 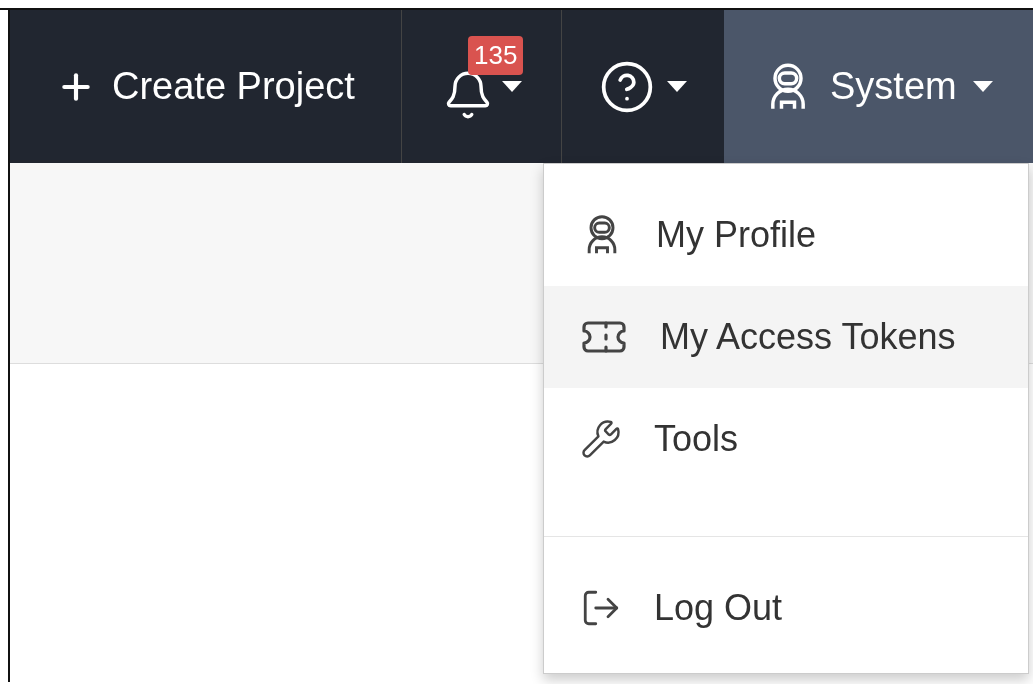 I want to click on wrench-icon, so click(x=601, y=439).